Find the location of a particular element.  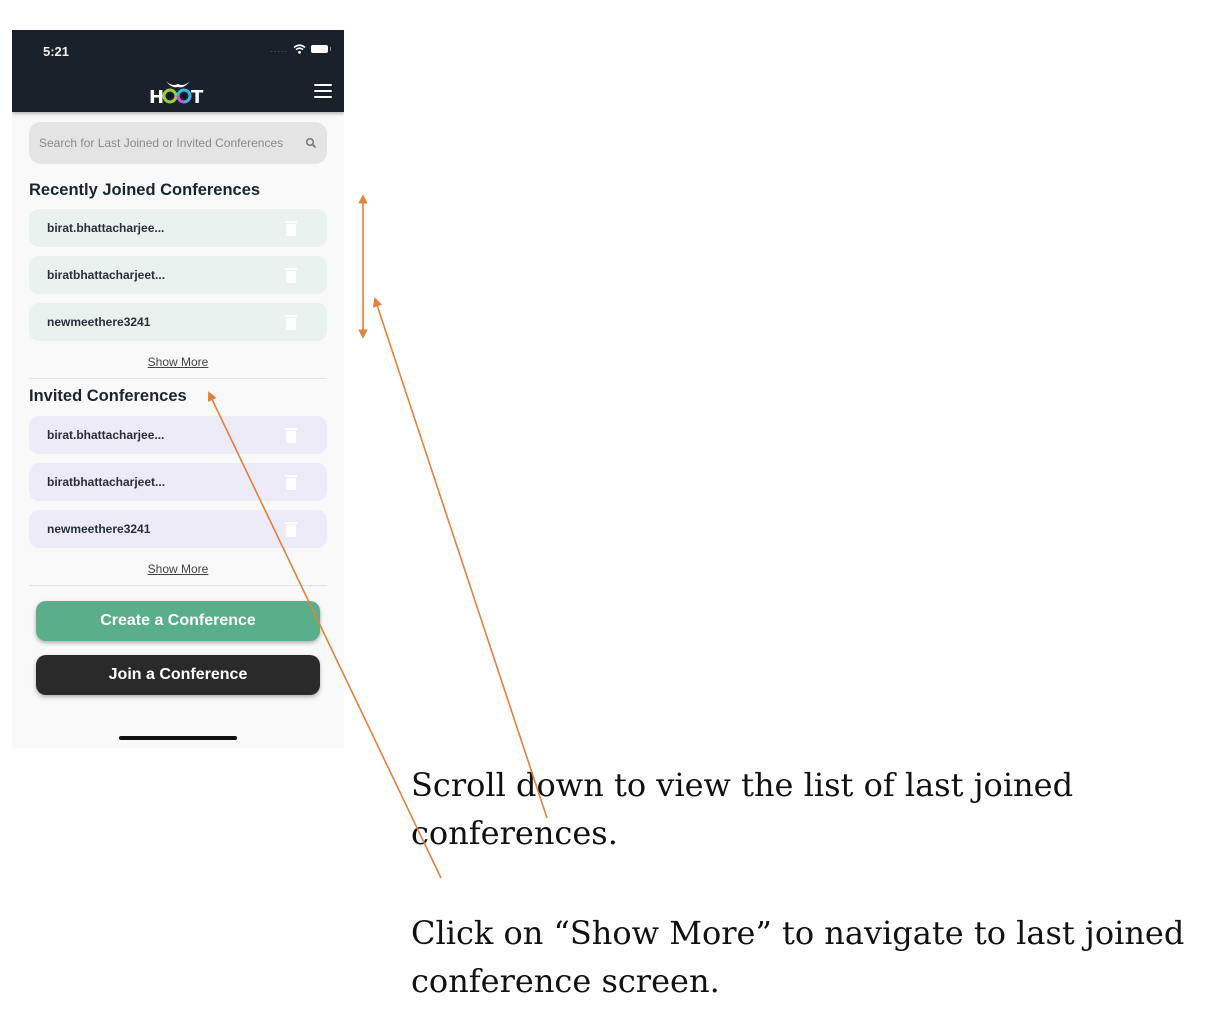

status-time: 5:21 is located at coordinates (56, 51).